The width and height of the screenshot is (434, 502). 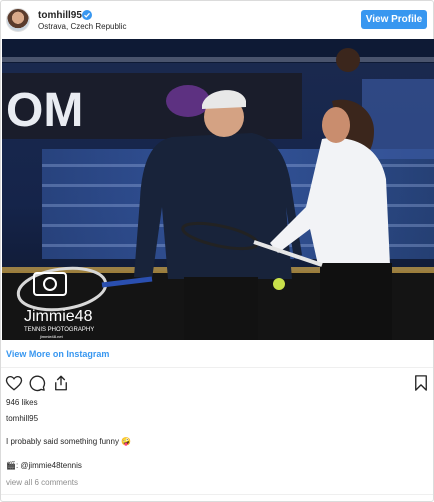 What do you see at coordinates (421, 383) in the screenshot?
I see `bookmark-icon` at bounding box center [421, 383].